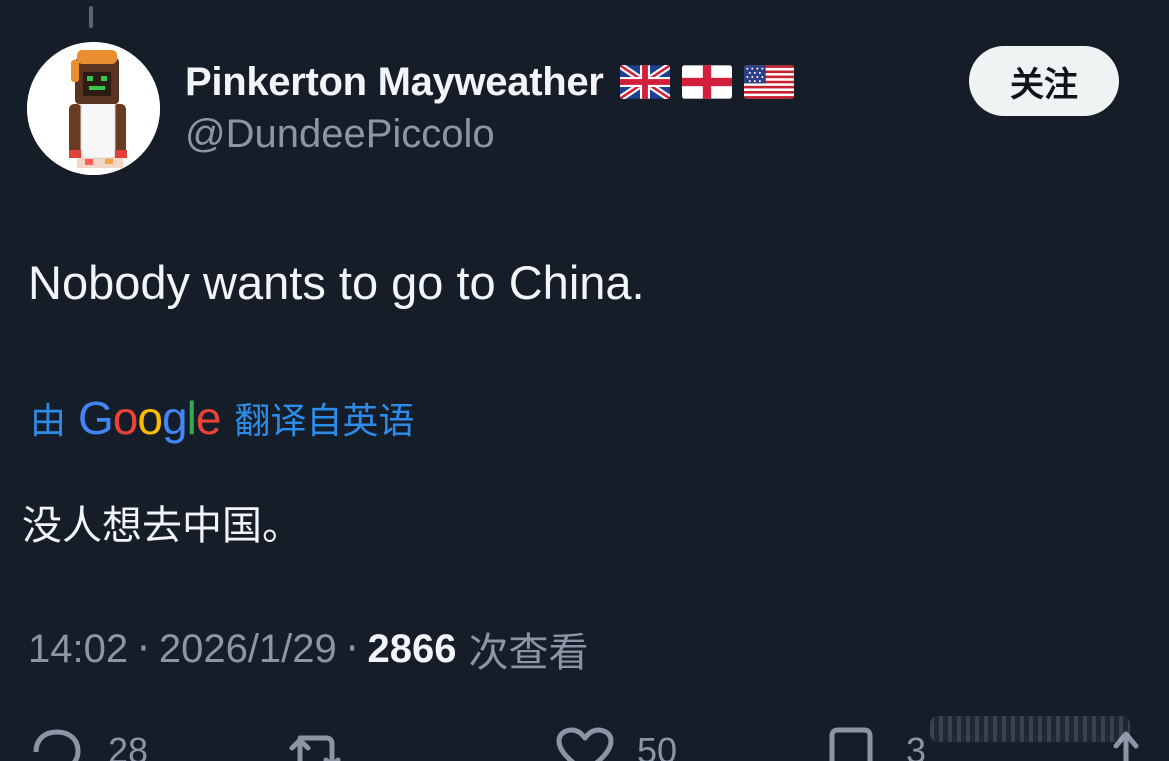 The height and width of the screenshot is (761, 1169). What do you see at coordinates (336, 282) in the screenshot?
I see `tweet-text: Nobody wants to go to China.` at bounding box center [336, 282].